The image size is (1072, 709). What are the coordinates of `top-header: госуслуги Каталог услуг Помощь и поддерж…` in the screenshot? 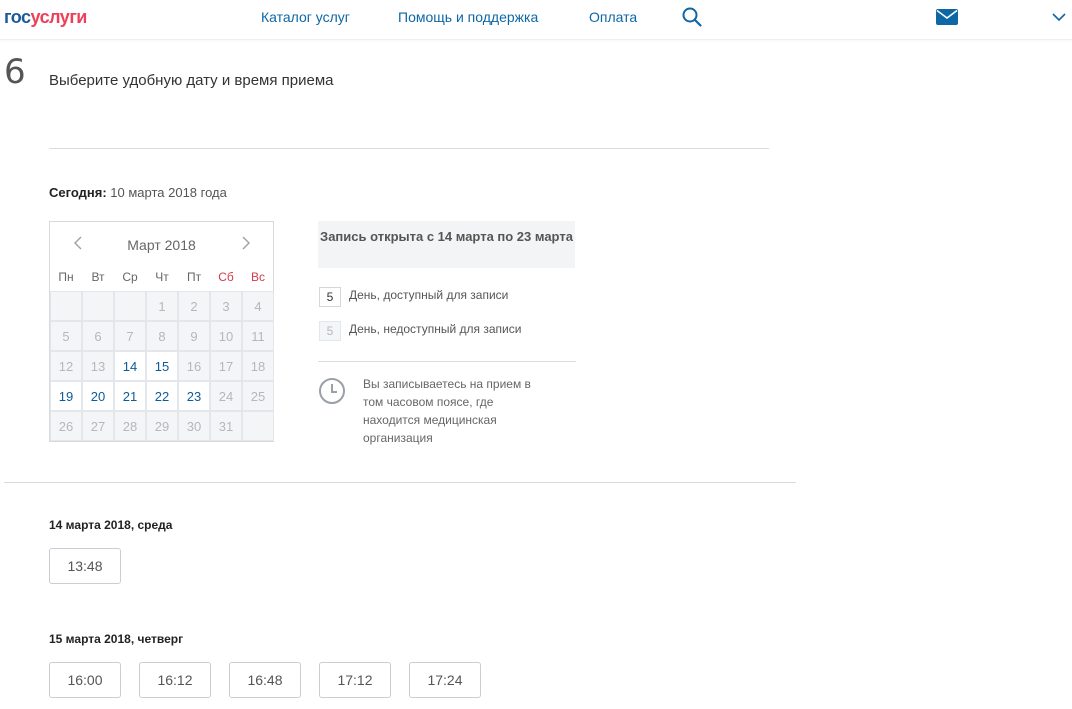 It's located at (536, 20).